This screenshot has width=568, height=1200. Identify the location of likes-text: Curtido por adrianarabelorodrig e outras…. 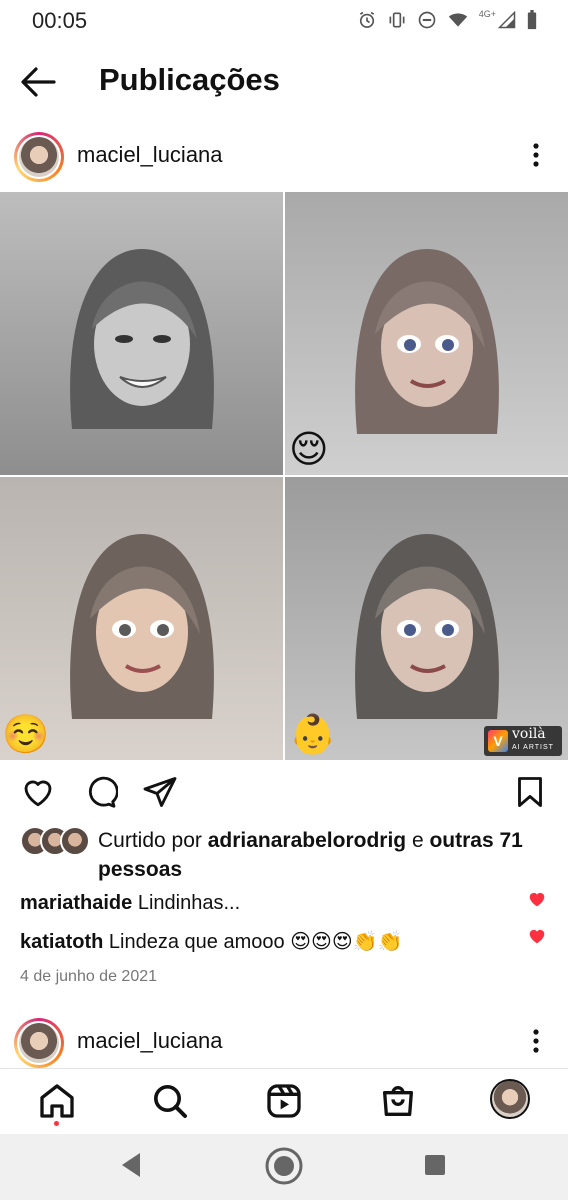
(325, 855).